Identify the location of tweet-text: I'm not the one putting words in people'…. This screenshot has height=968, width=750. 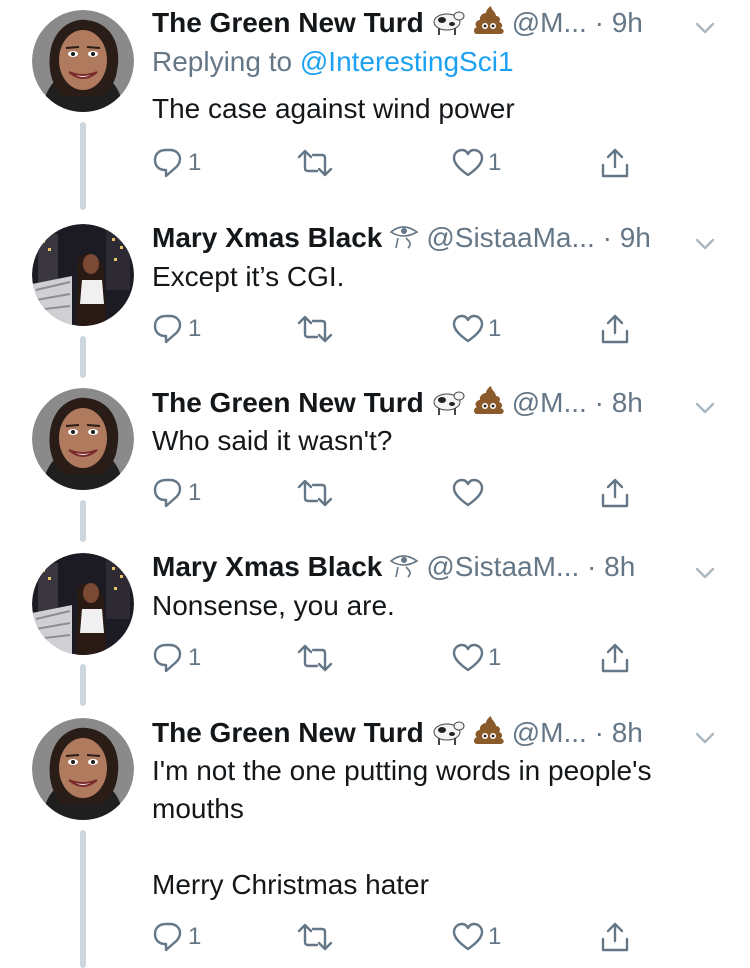
(402, 827).